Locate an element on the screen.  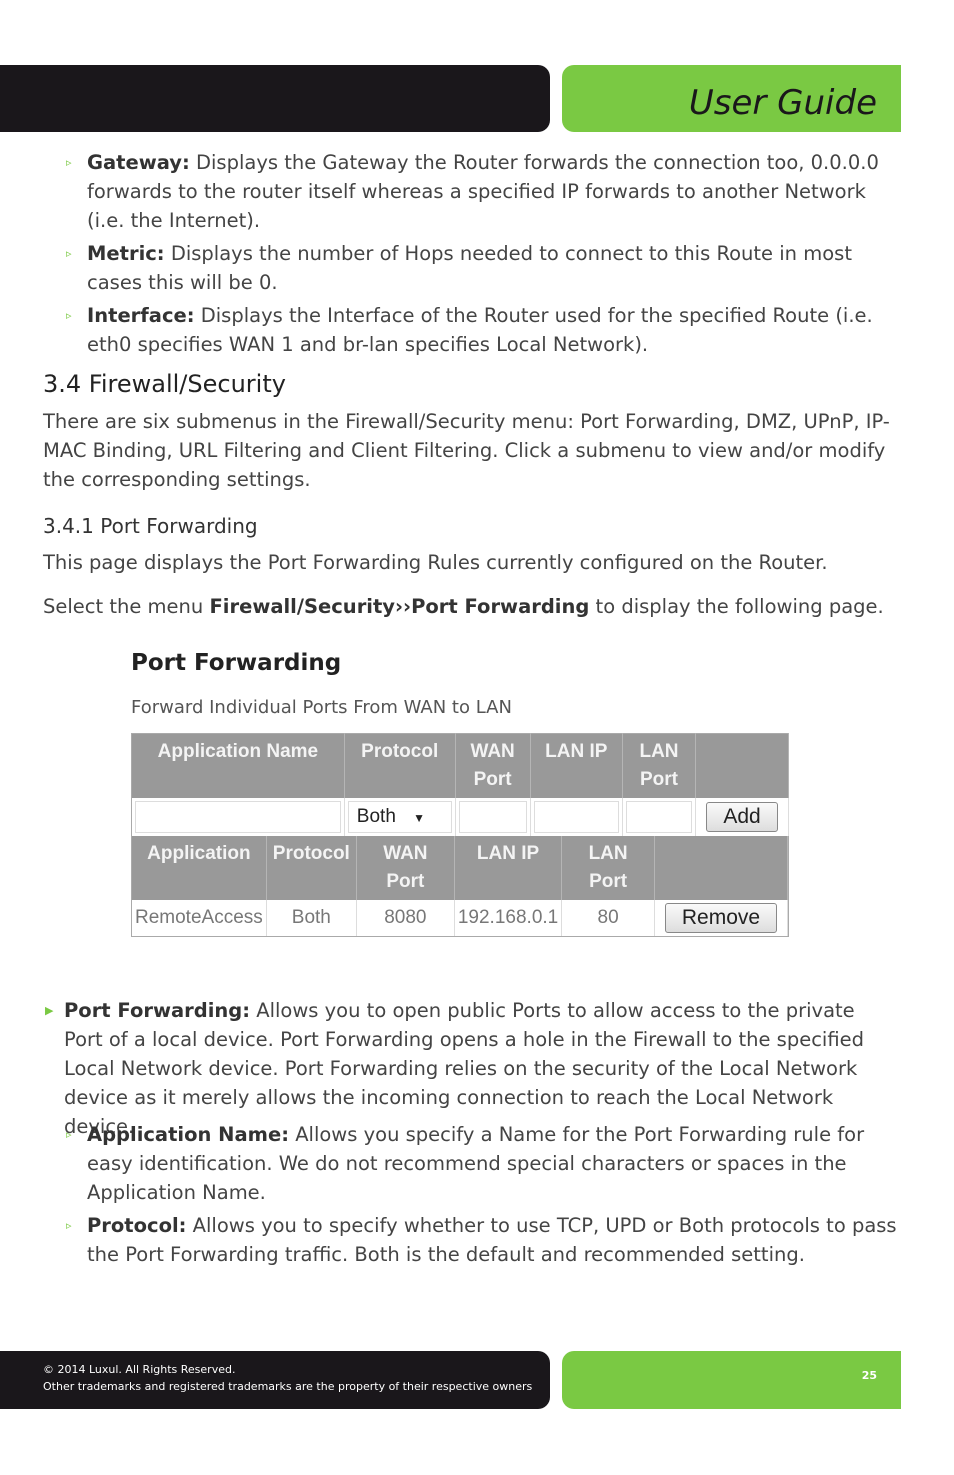
application-name-input is located at coordinates (238, 817).